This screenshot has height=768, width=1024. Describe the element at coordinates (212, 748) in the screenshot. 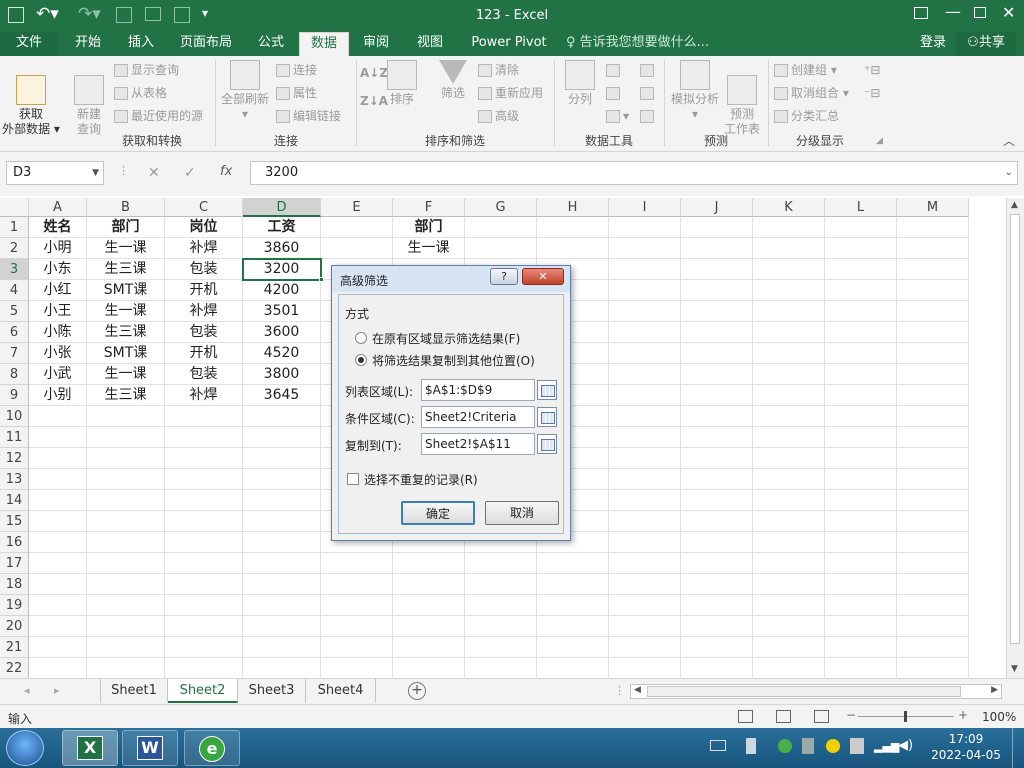

I see `taskbar-ie-button: e` at that location.